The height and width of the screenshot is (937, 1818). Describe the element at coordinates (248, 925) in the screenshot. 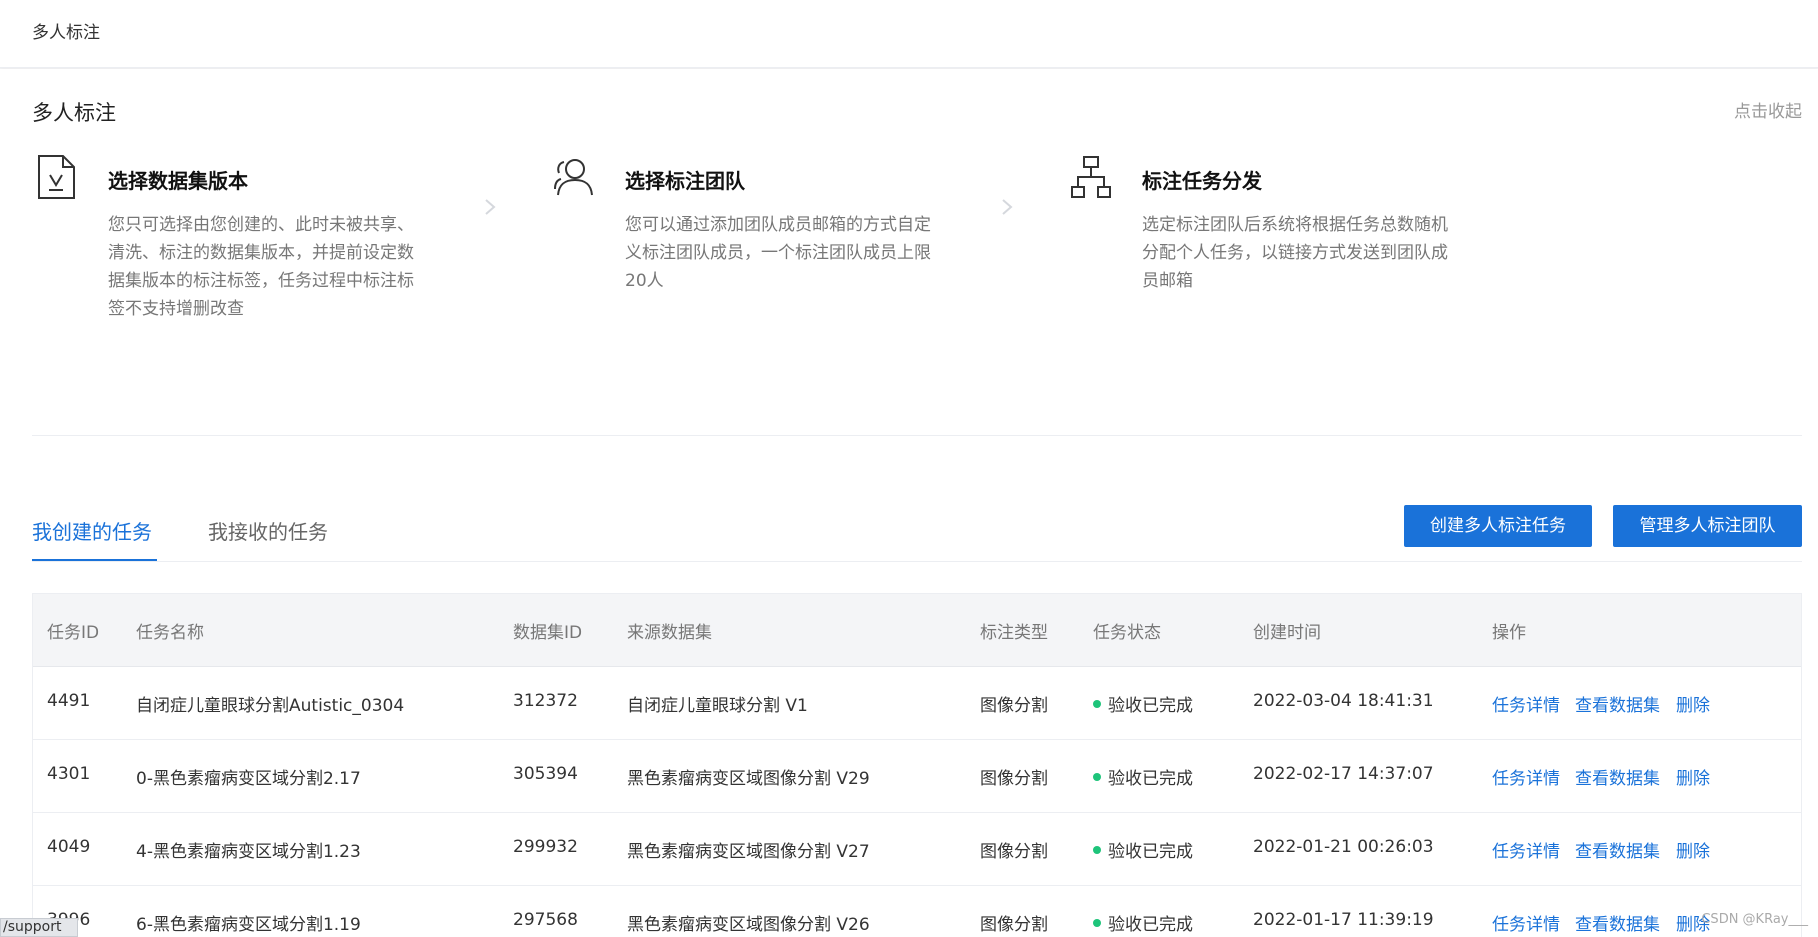

I see `task-name: 6-黑色素瘤病变区域分割1.19` at that location.